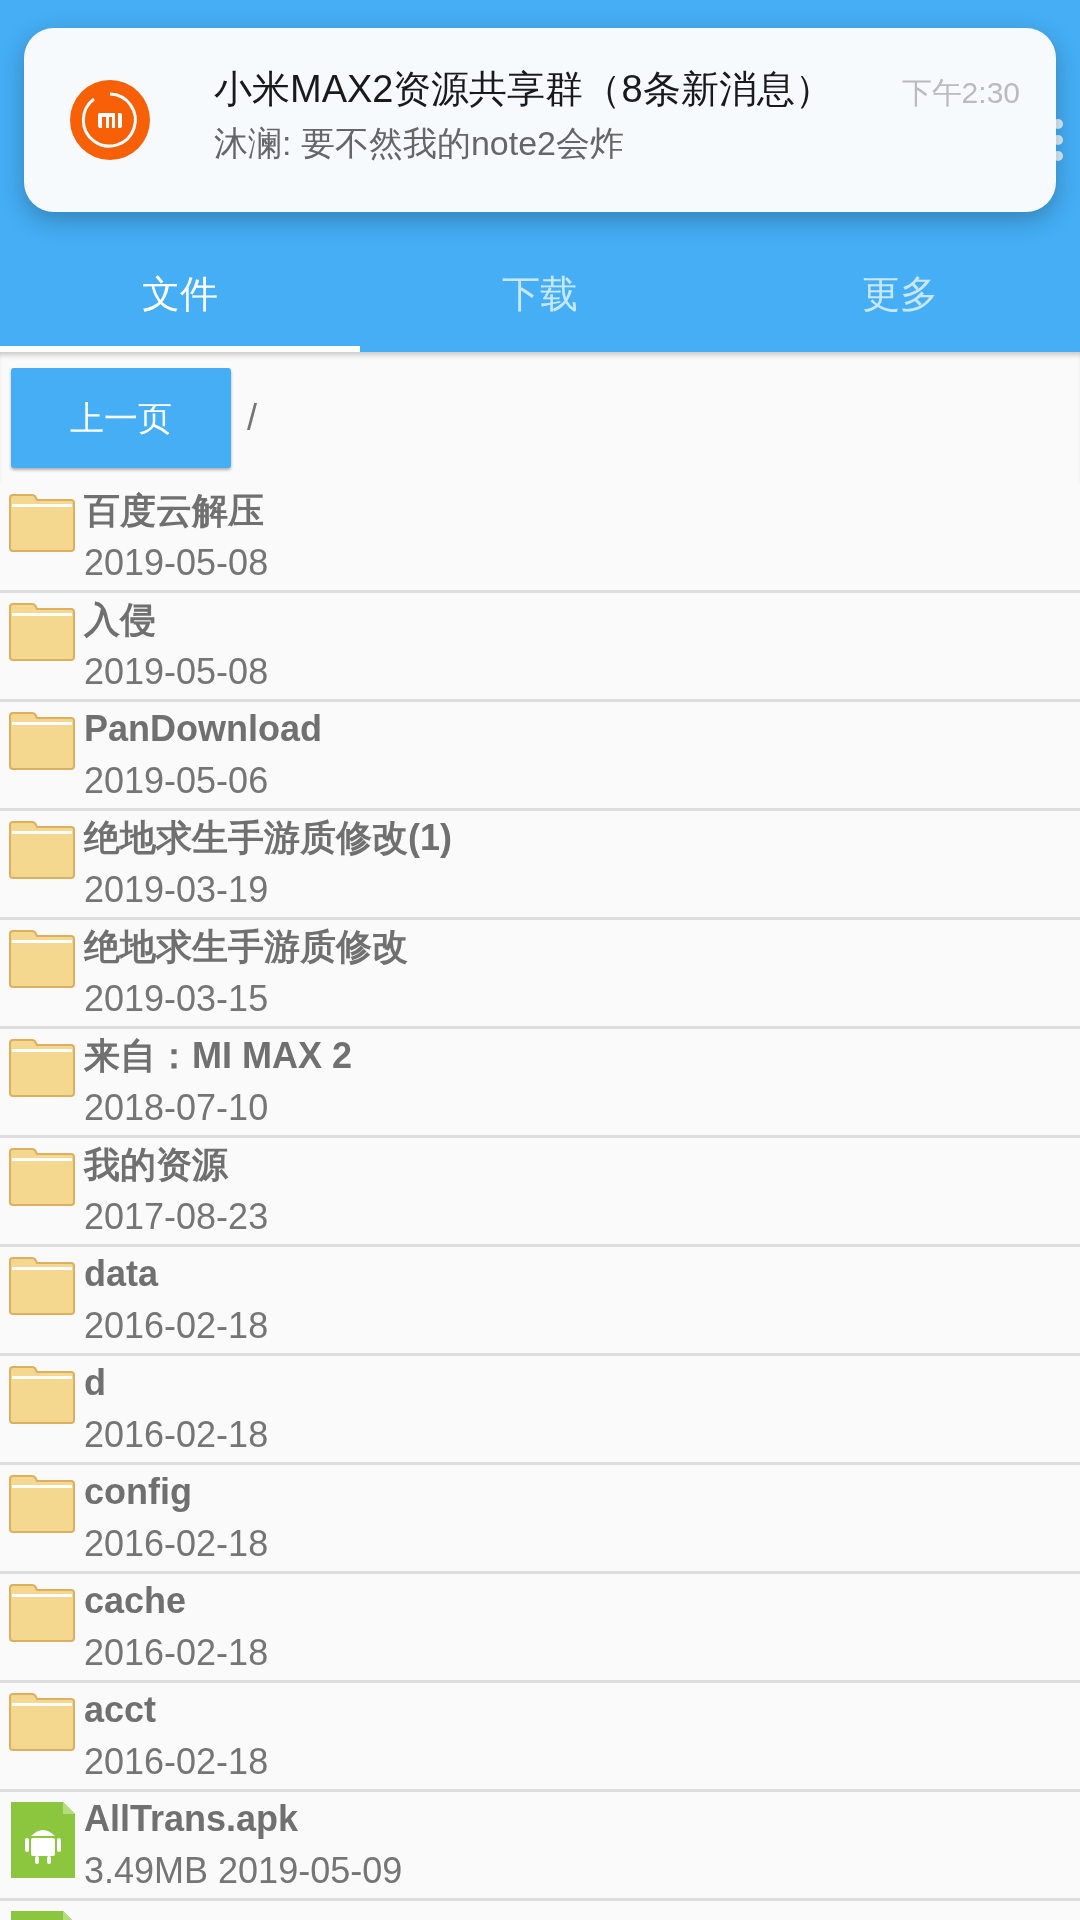 The image size is (1080, 1920). What do you see at coordinates (122, 1274) in the screenshot?
I see `file-name: data` at bounding box center [122, 1274].